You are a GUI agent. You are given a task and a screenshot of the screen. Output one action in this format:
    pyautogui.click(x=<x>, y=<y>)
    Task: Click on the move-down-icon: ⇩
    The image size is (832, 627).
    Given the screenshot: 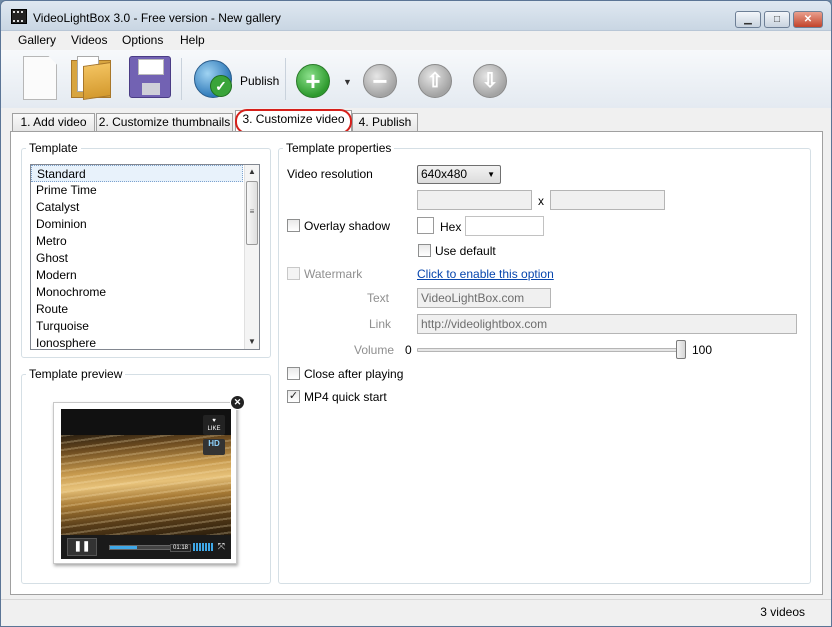 What is the action you would take?
    pyautogui.click(x=490, y=81)
    